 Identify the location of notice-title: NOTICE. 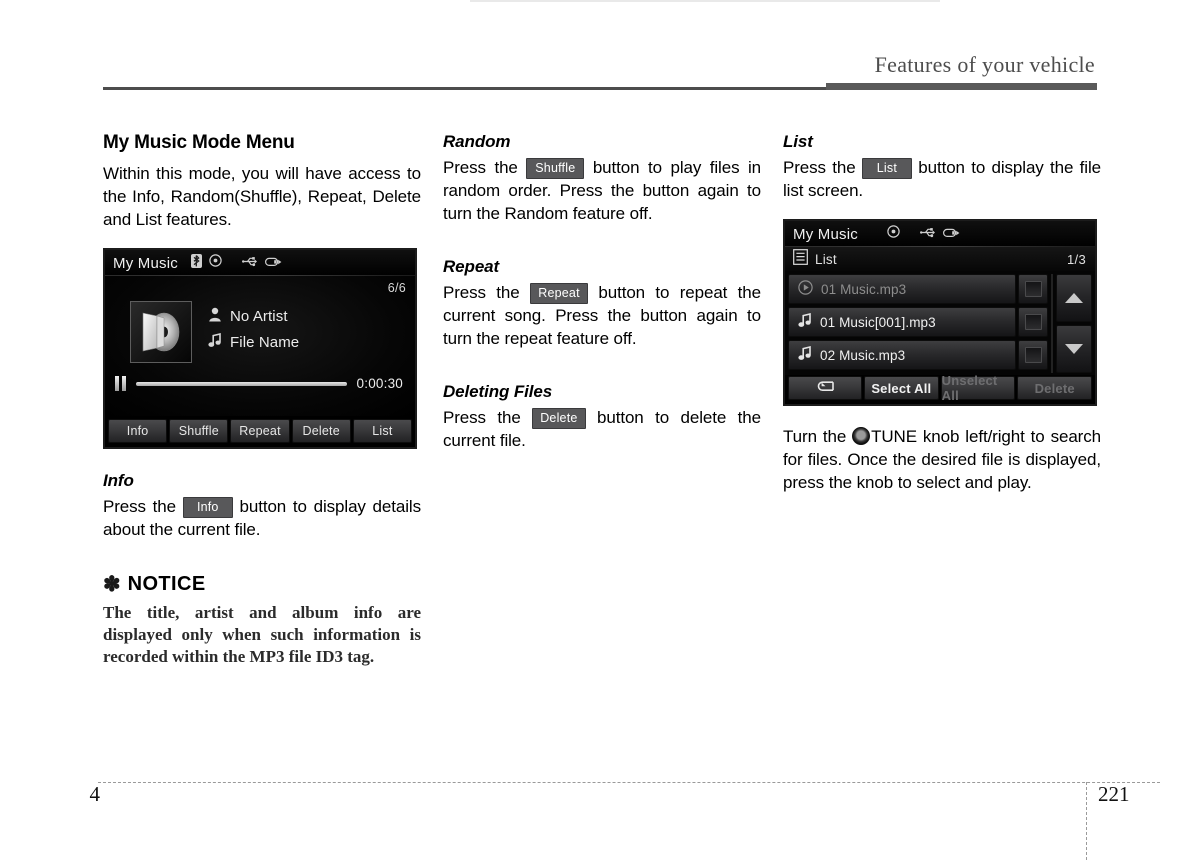
(166, 584).